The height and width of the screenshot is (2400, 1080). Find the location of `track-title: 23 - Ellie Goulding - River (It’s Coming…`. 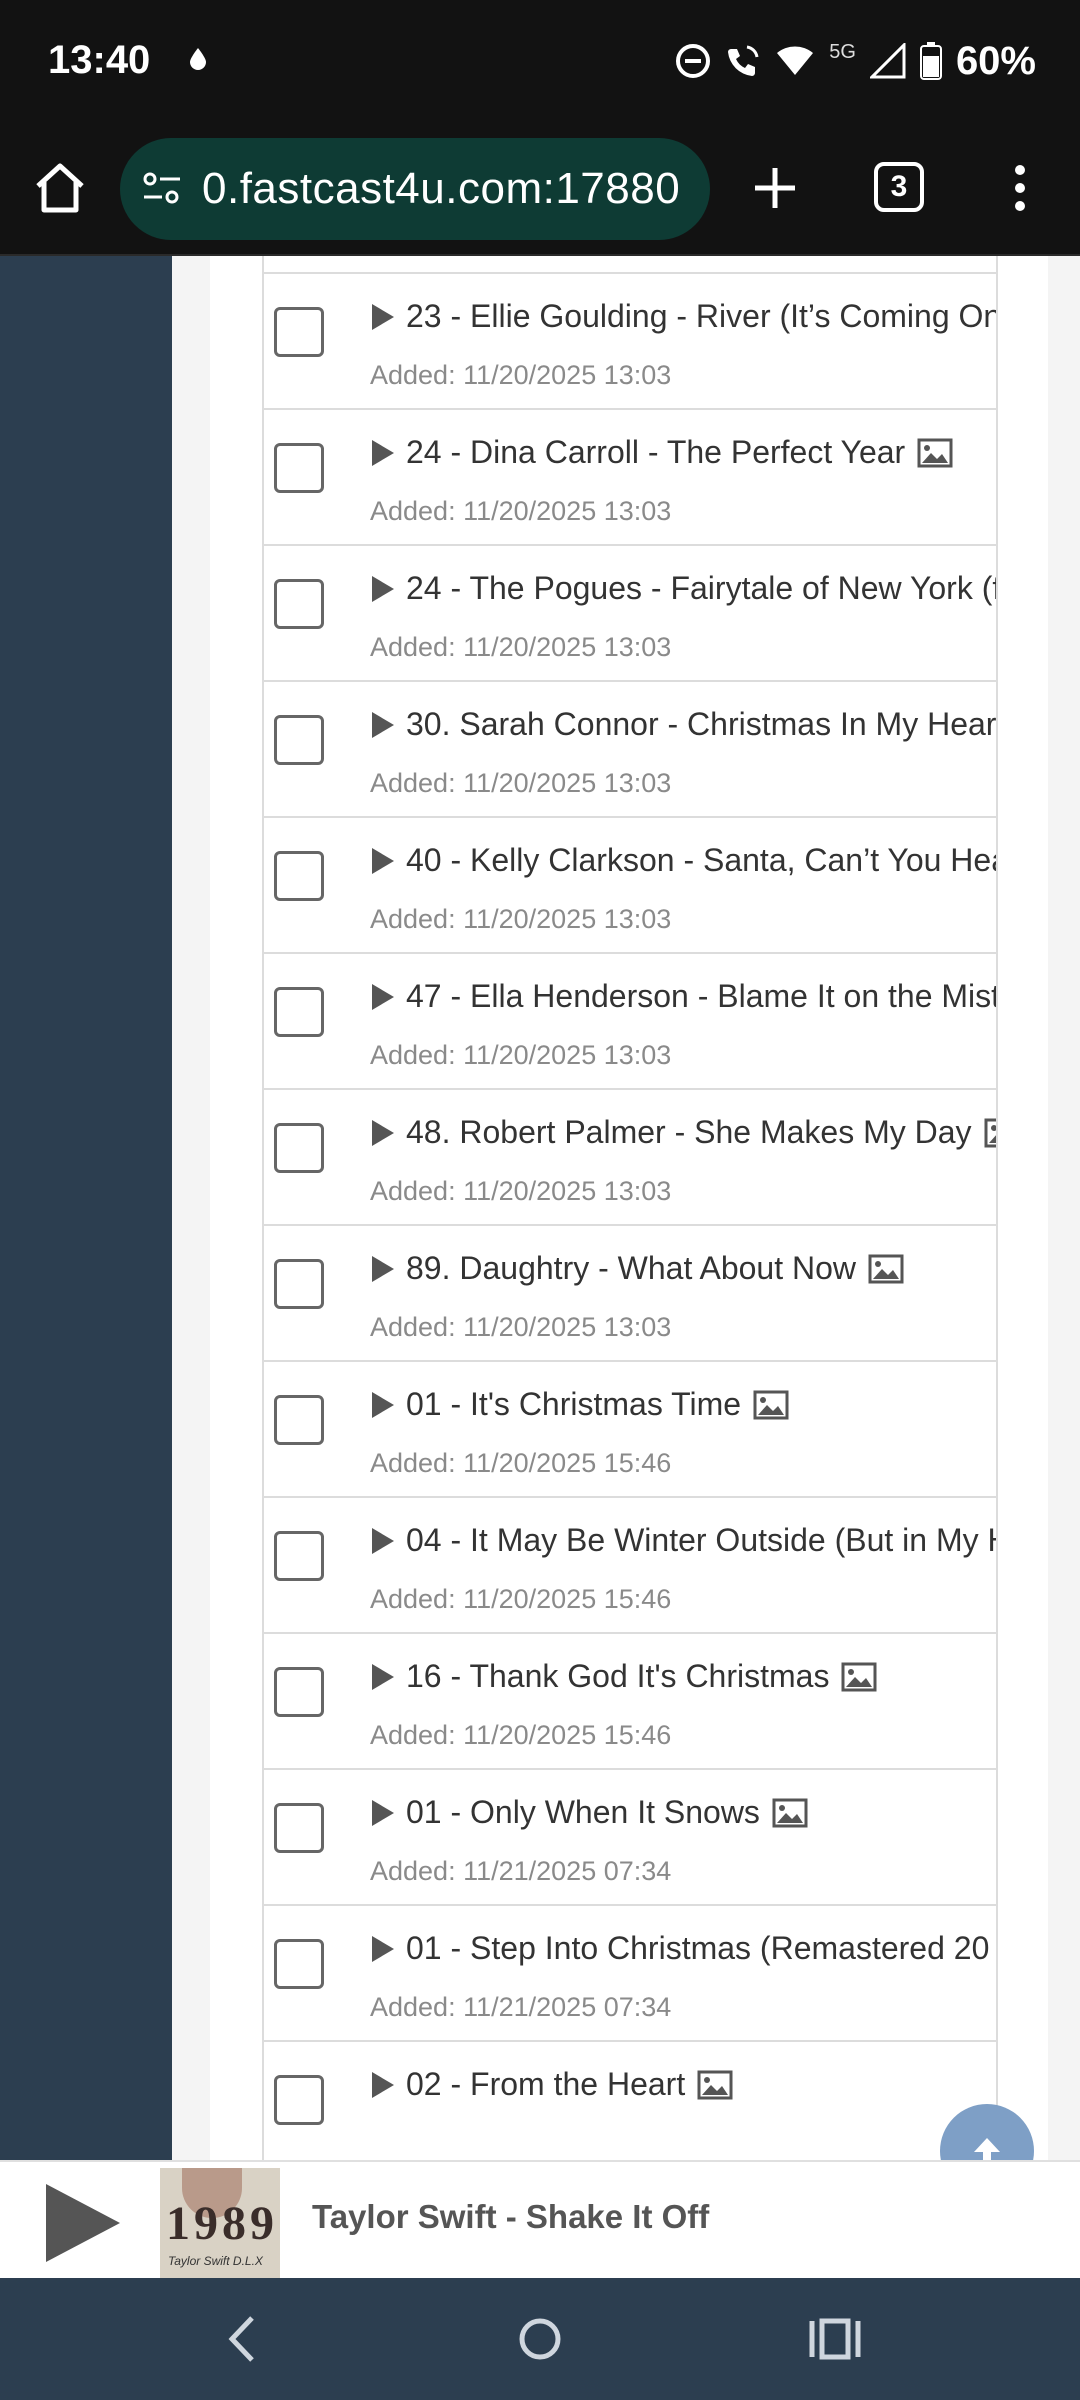

track-title: 23 - Ellie Goulding - River (It’s Coming… is located at coordinates (702, 316).